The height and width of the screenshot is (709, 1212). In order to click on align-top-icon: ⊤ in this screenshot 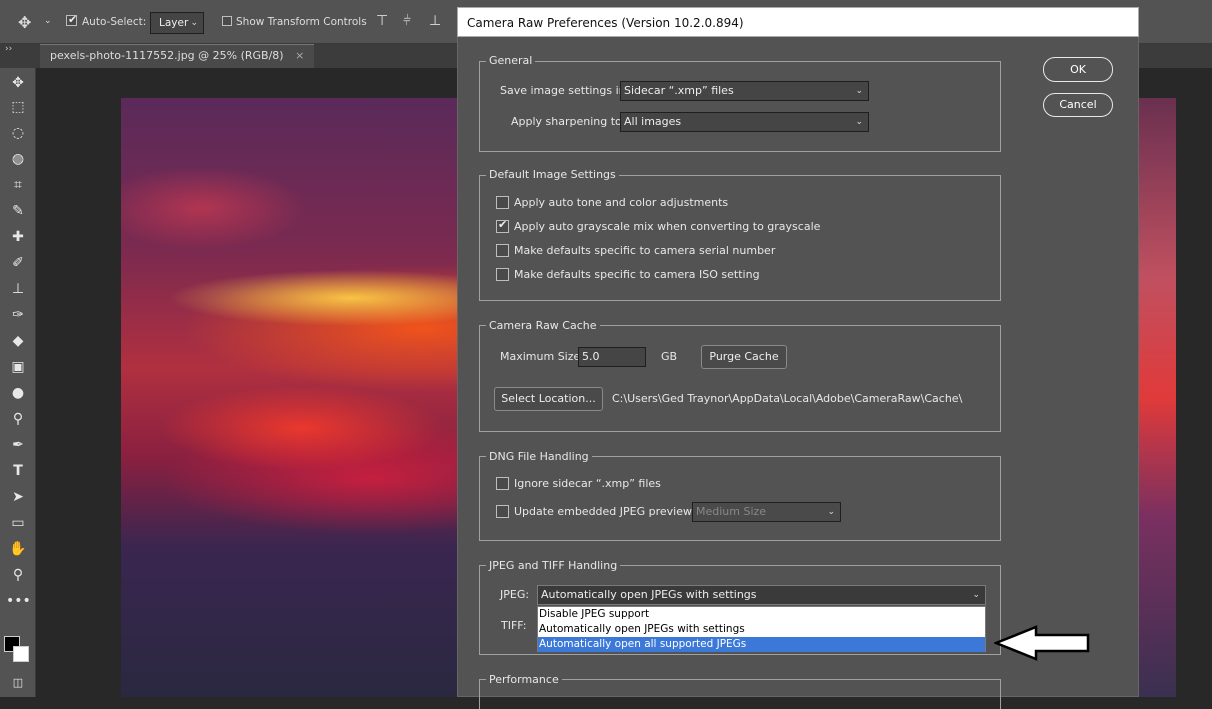, I will do `click(382, 21)`.